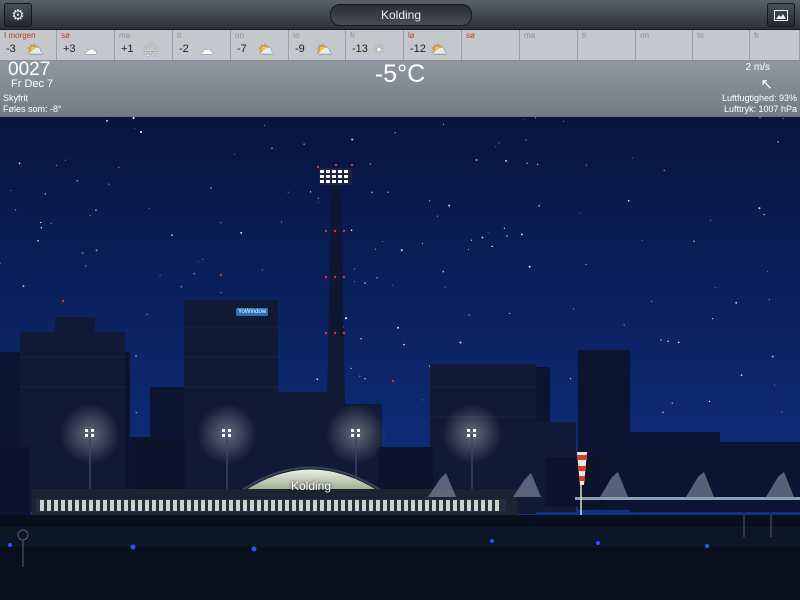  What do you see at coordinates (90, 49) in the screenshot?
I see `cloud-icon: ☁` at bounding box center [90, 49].